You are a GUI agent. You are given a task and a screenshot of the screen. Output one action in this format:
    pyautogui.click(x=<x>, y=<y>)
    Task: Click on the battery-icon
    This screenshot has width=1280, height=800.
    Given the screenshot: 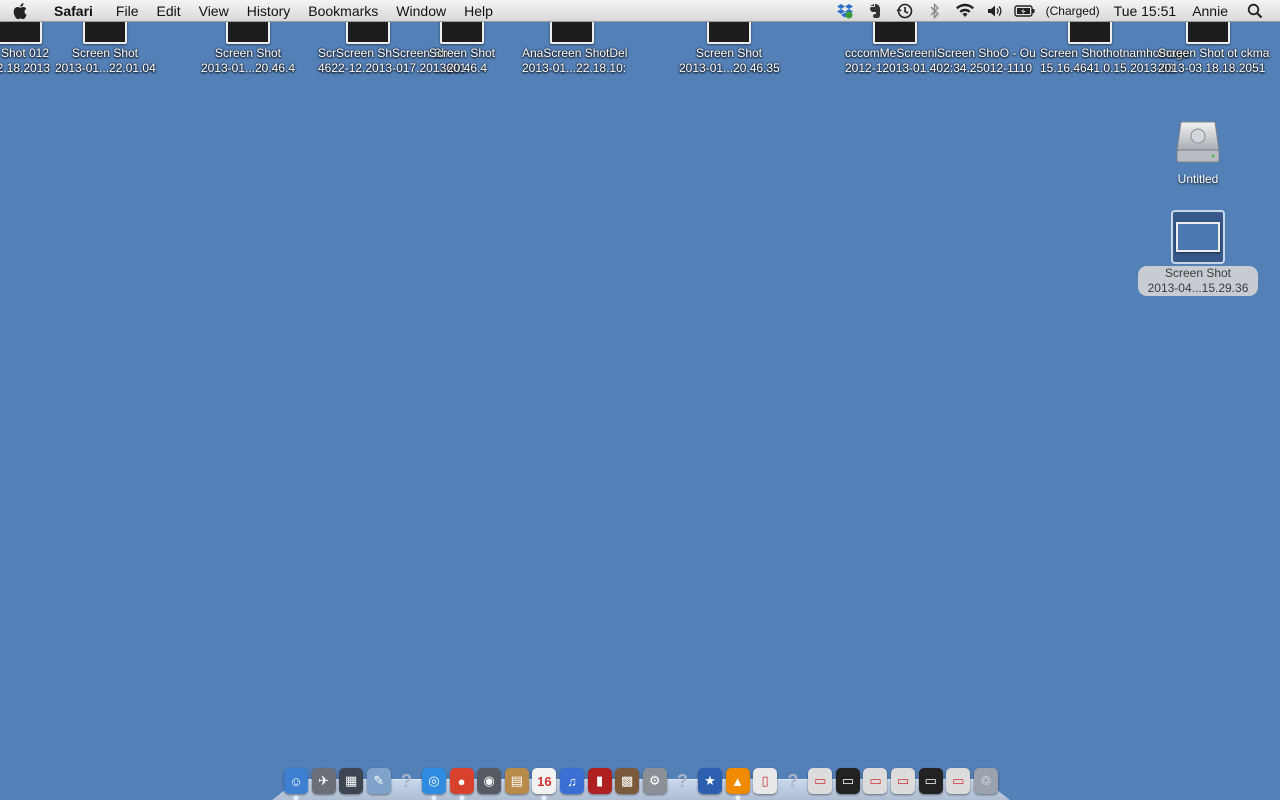 What is the action you would take?
    pyautogui.click(x=1024, y=11)
    